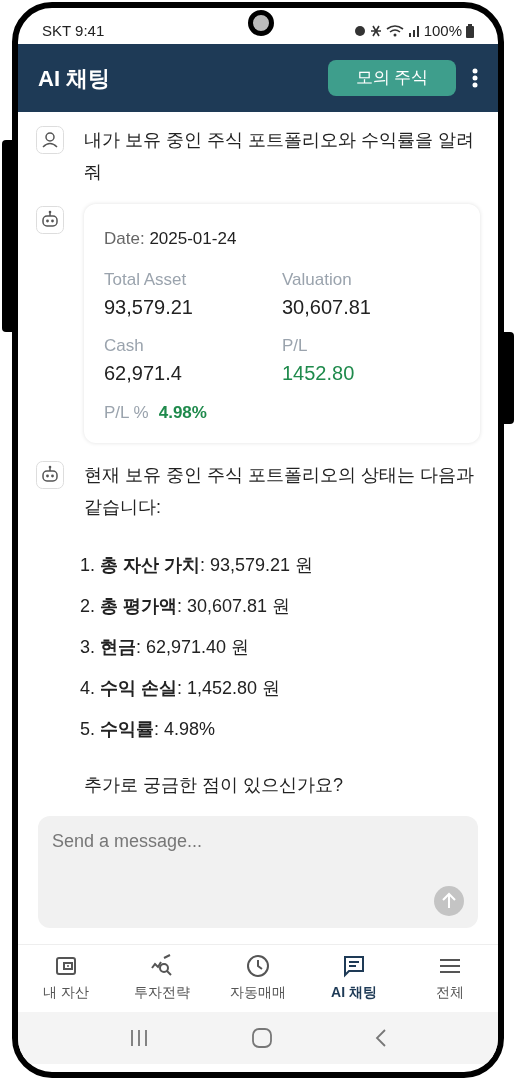  Describe the element at coordinates (319, 373) in the screenshot. I see `field-value: 1452.80` at that location.